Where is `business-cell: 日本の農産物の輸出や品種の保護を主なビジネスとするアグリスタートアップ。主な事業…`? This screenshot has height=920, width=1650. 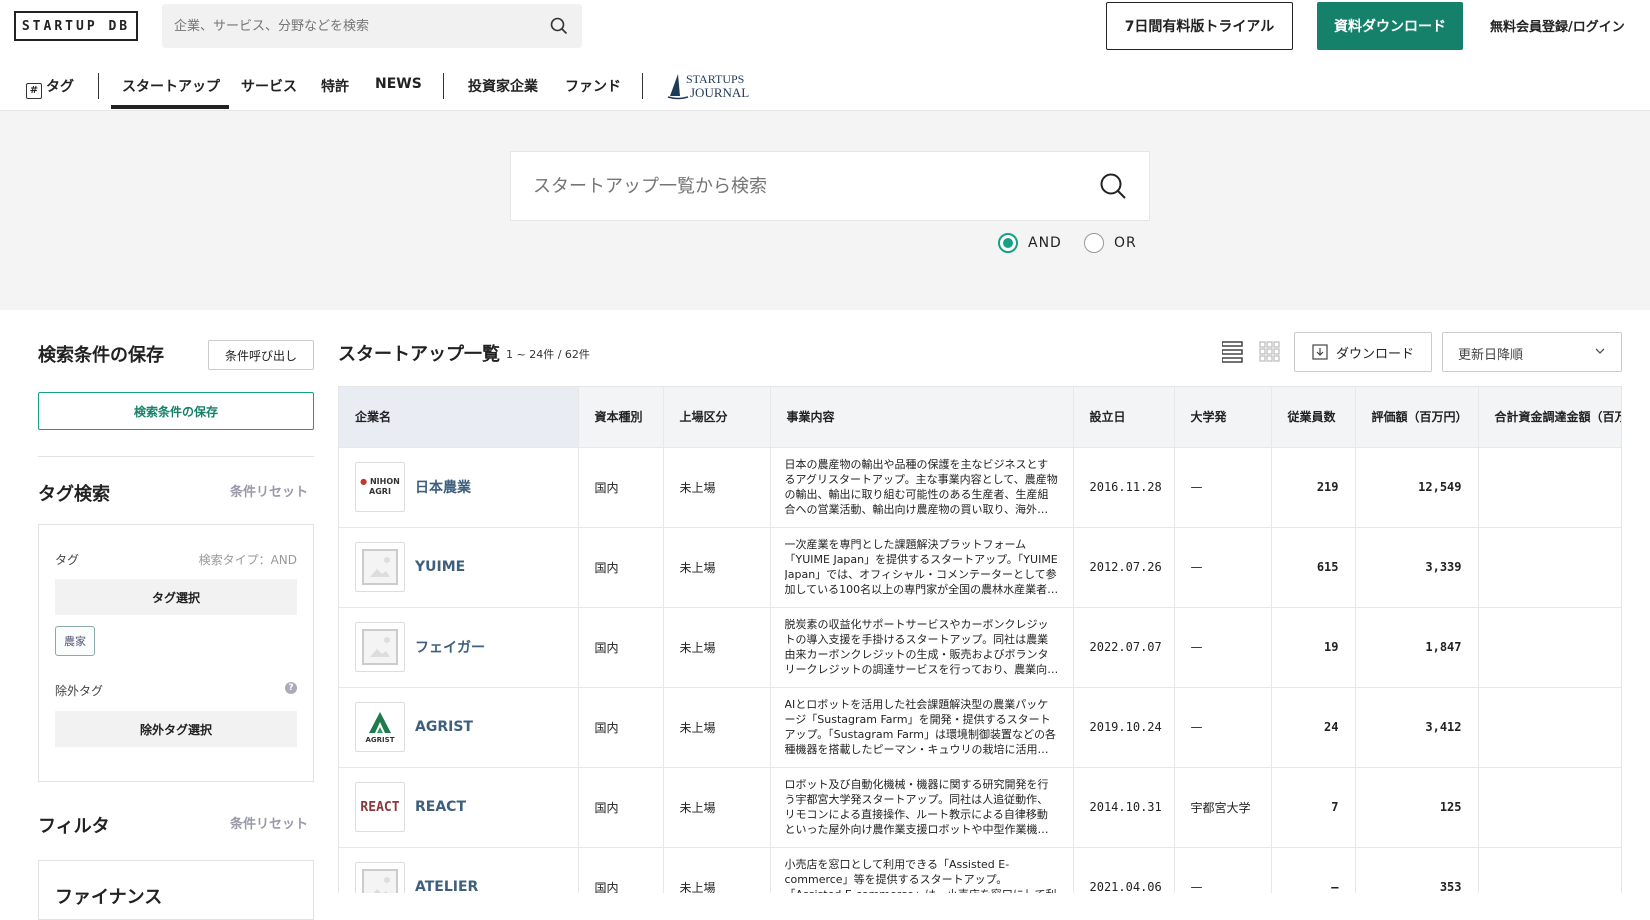 business-cell: 日本の農産物の輸出や品種の保護を主なビジネスとするアグリスタートアップ。主な事業… is located at coordinates (922, 487).